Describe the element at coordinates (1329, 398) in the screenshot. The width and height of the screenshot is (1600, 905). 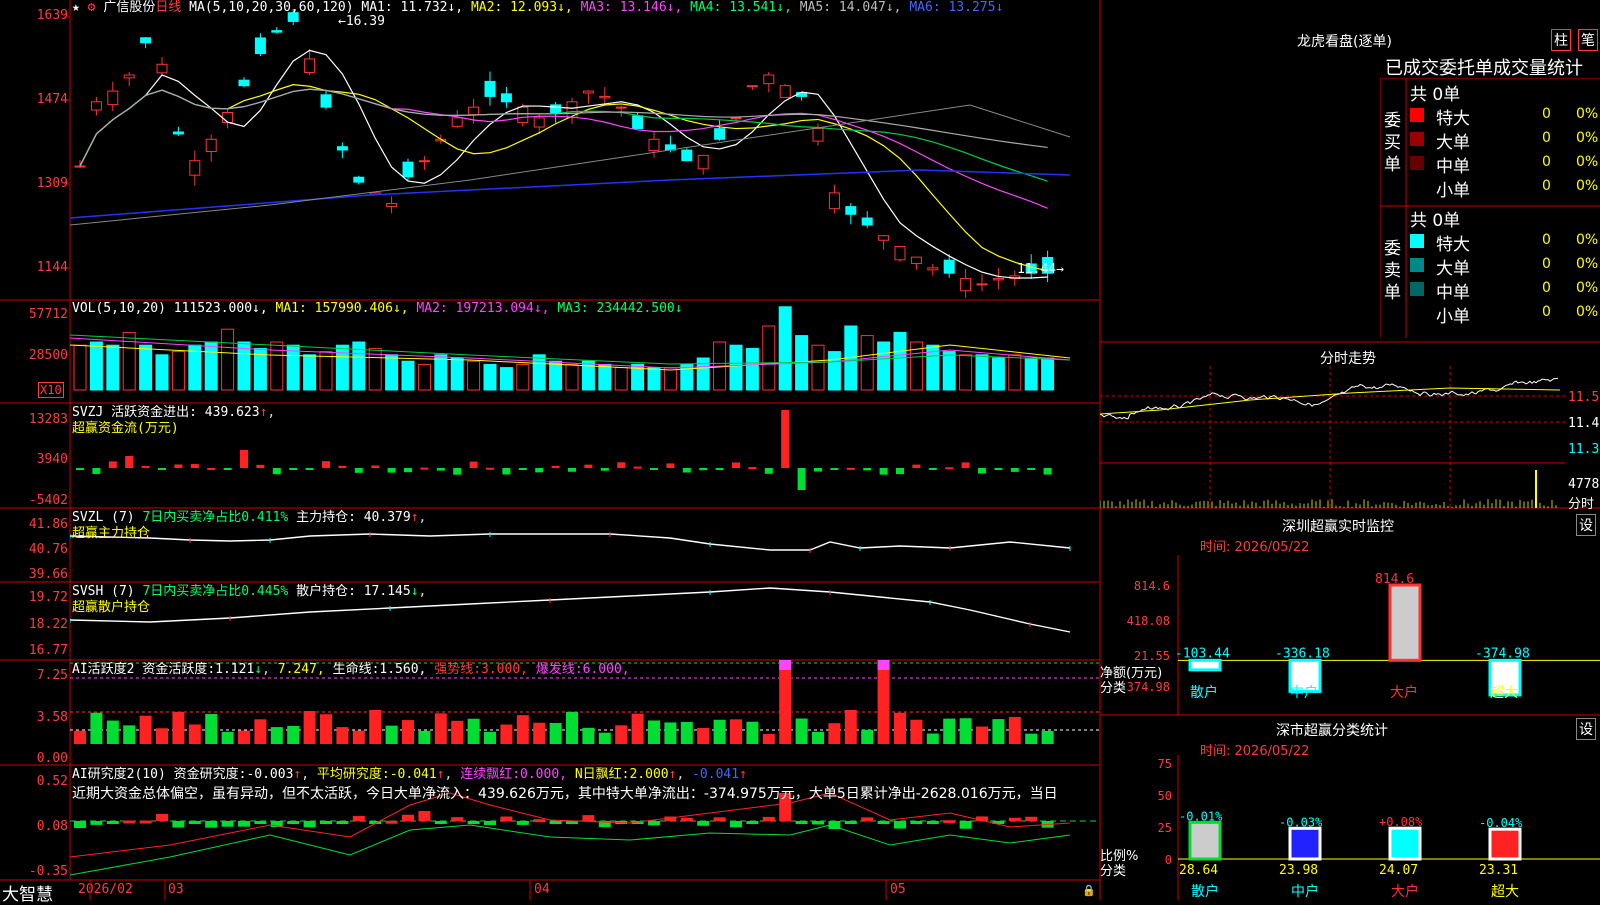
I see `intra-price-line` at that location.